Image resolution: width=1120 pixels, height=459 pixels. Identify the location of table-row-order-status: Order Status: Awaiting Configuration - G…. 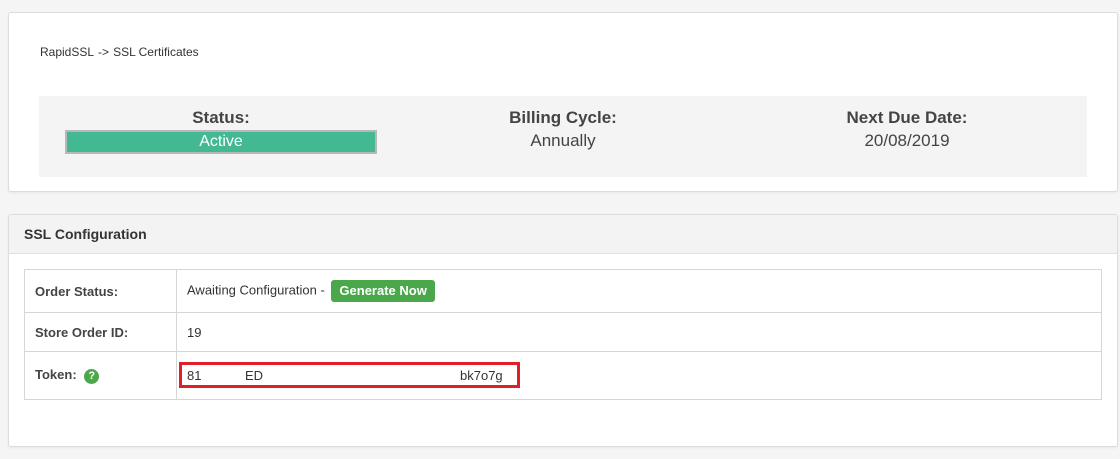
(563, 291).